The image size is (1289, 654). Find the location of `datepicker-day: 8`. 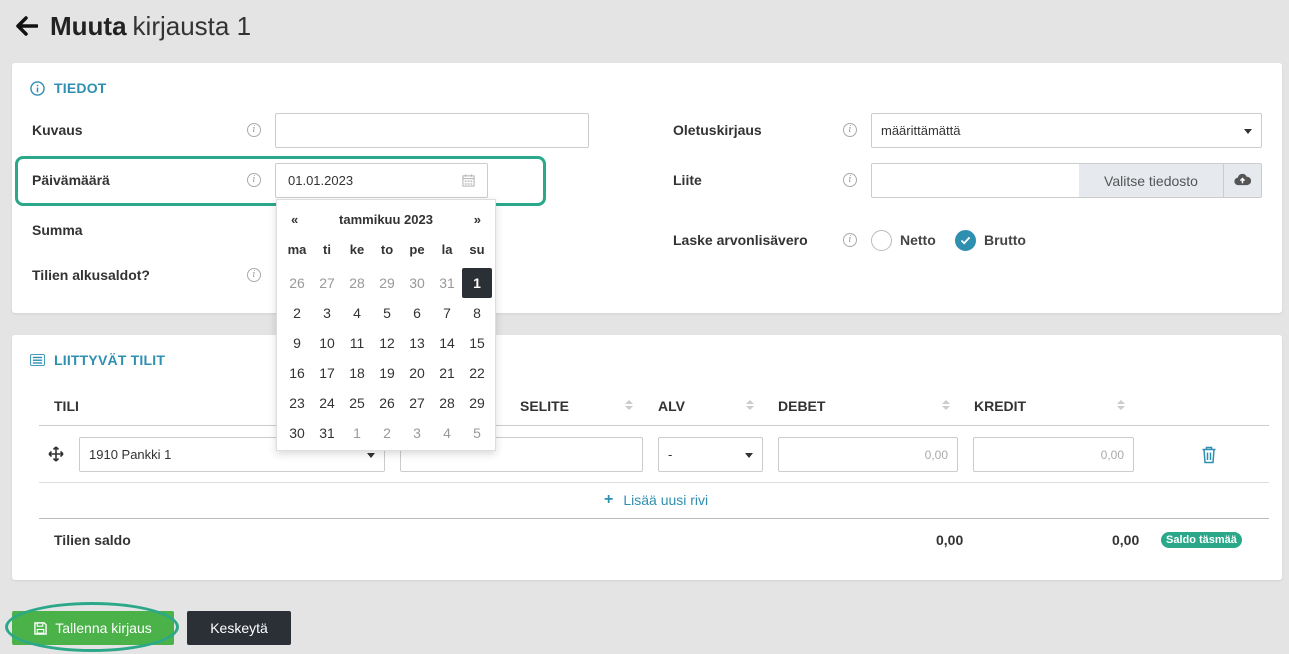

datepicker-day: 8 is located at coordinates (477, 313).